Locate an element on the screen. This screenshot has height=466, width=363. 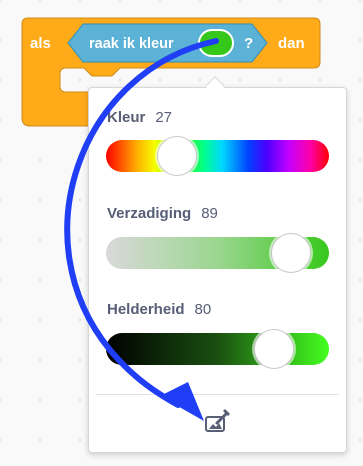
brightness-row-label: Helderheid 80 is located at coordinates (159, 309).